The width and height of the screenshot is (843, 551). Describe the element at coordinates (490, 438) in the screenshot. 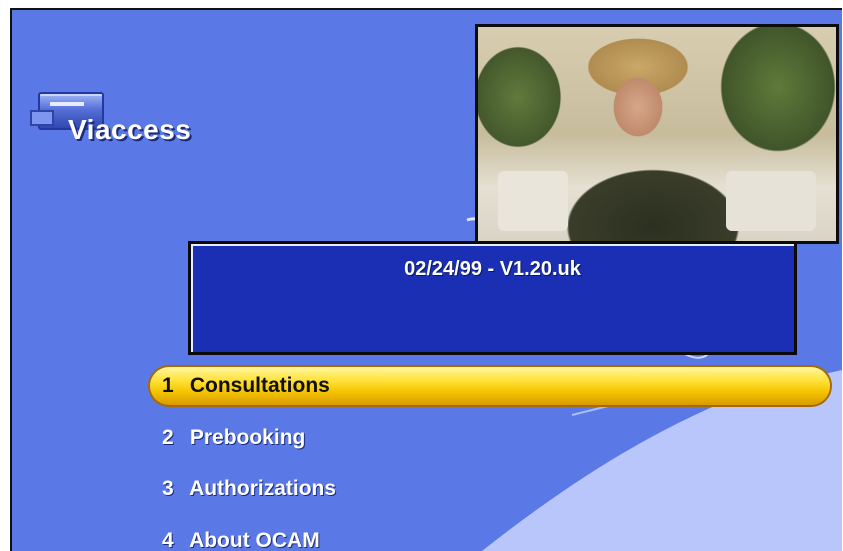

I see `menu-item-prebooking: 2 Prebooking` at that location.